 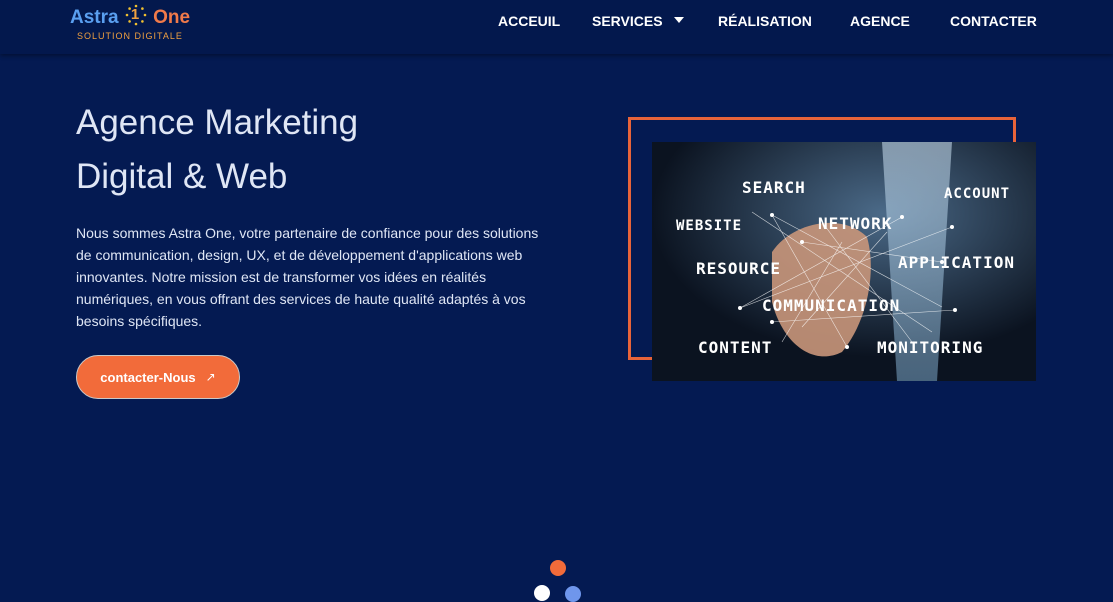 I want to click on hero-title-line1: Agence Marketing, so click(x=217, y=122).